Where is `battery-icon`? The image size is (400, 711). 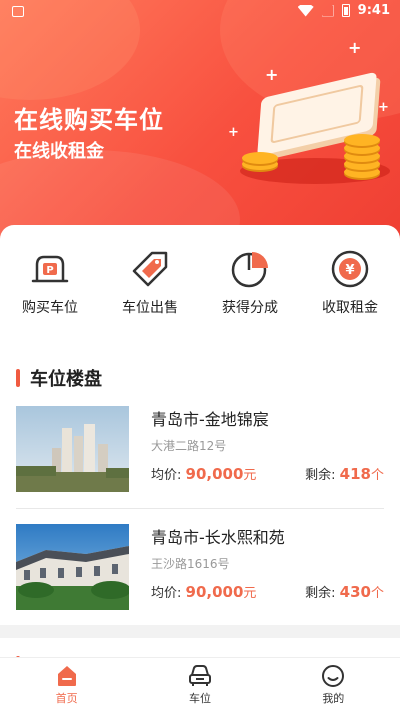
battery-icon is located at coordinates (345, 10).